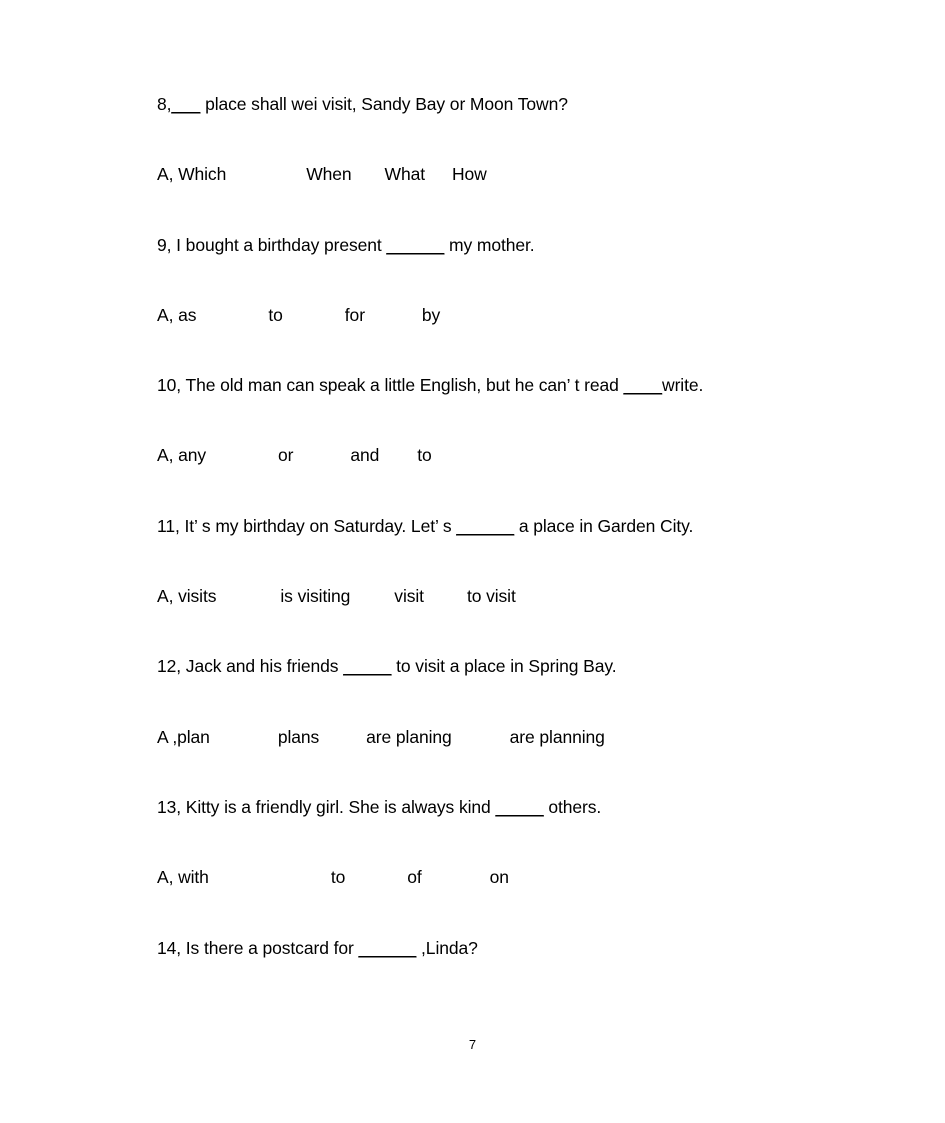 The image size is (945, 1123). Describe the element at coordinates (182, 455) in the screenshot. I see `option-a: A, any` at that location.